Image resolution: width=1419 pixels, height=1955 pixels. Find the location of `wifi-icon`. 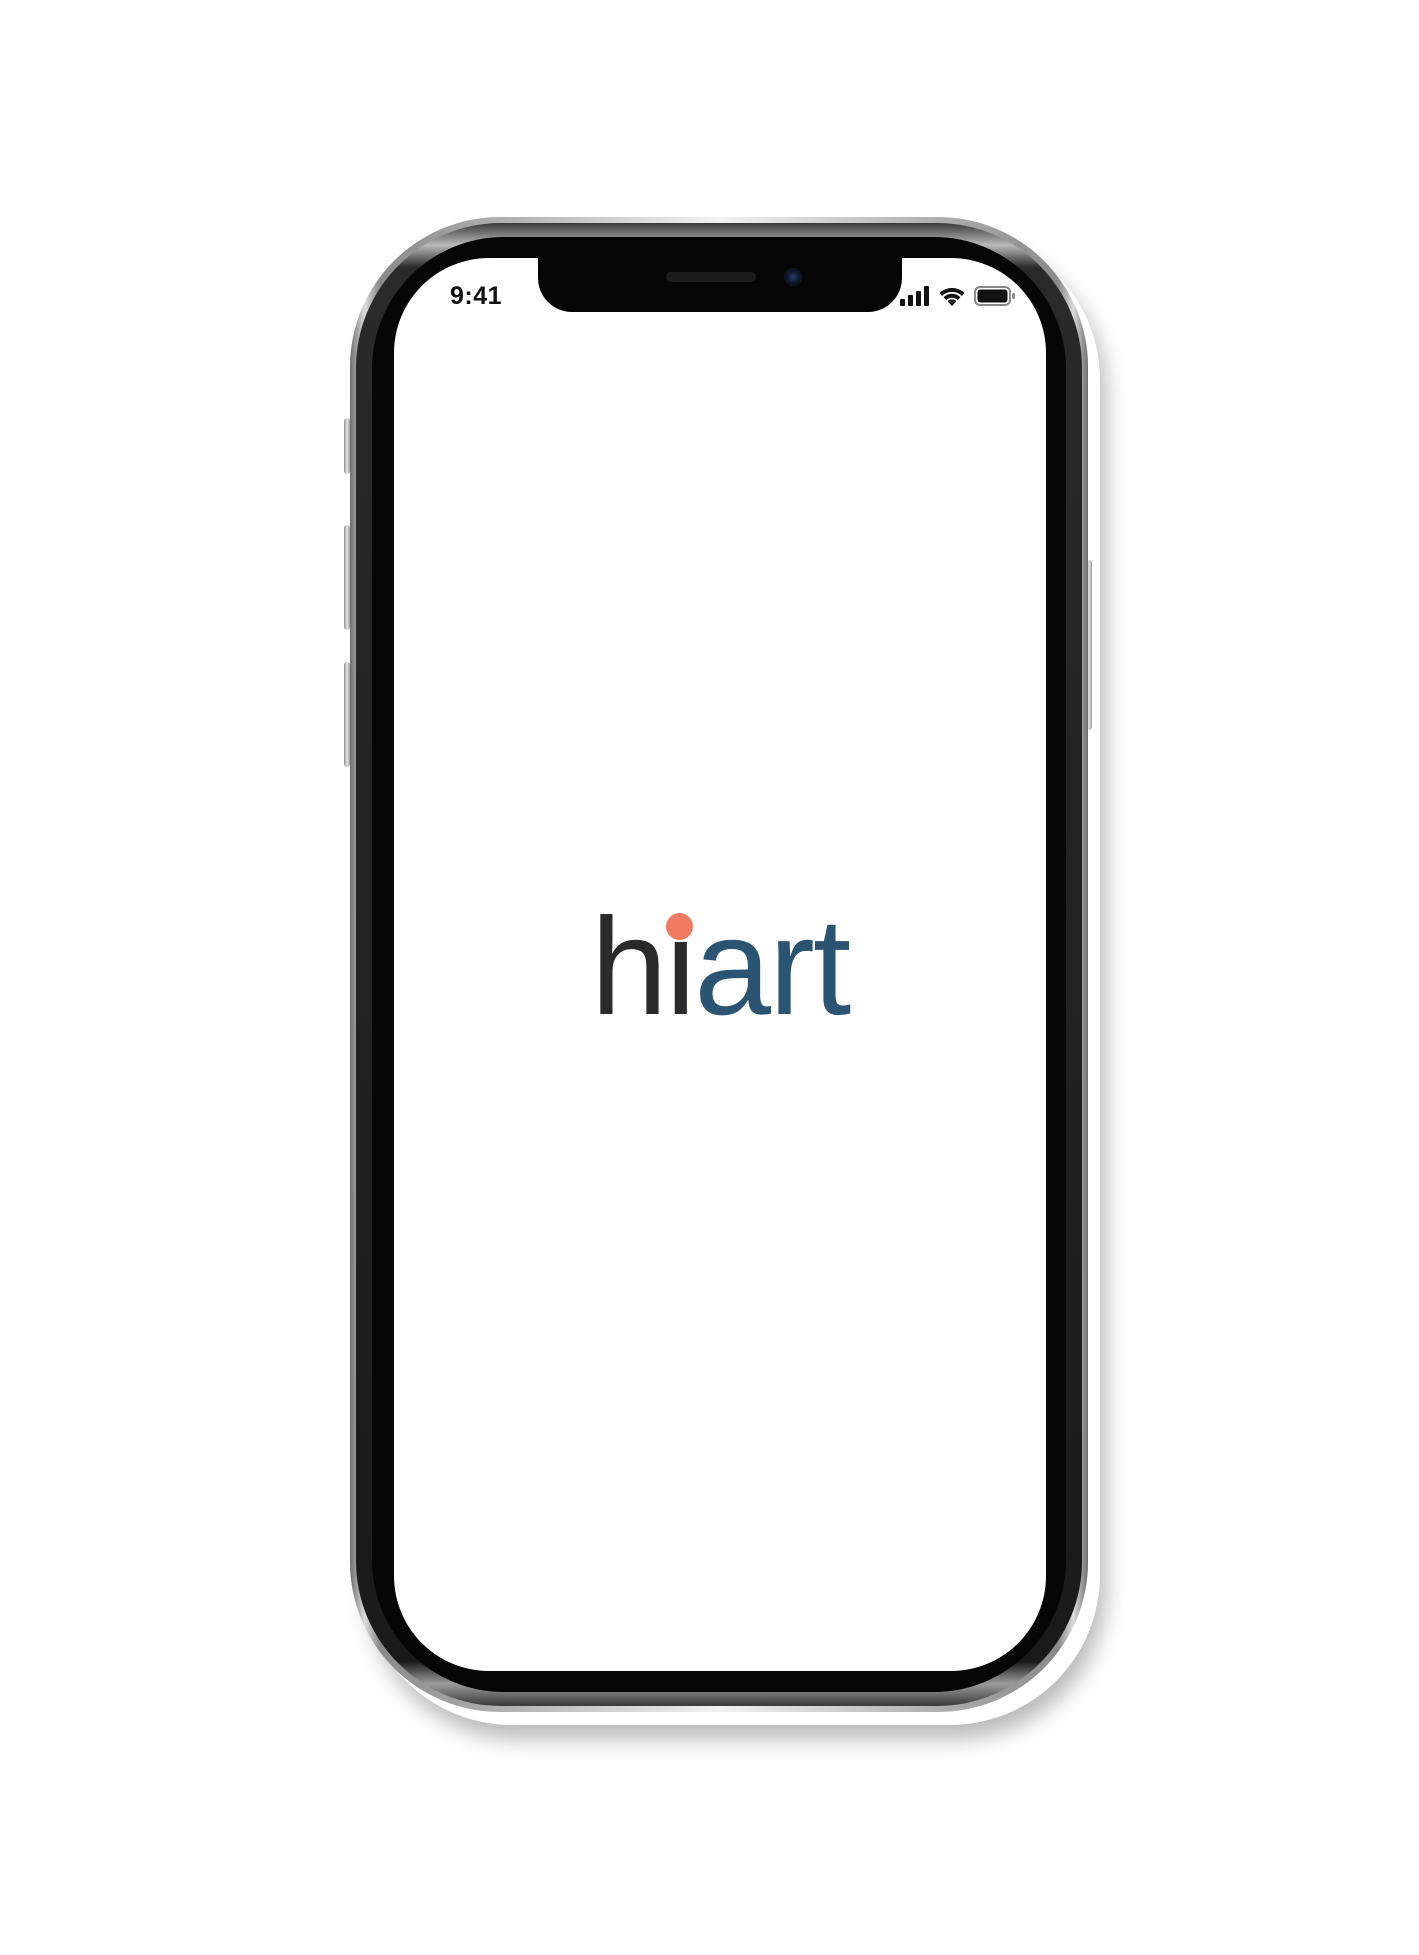

wifi-icon is located at coordinates (952, 296).